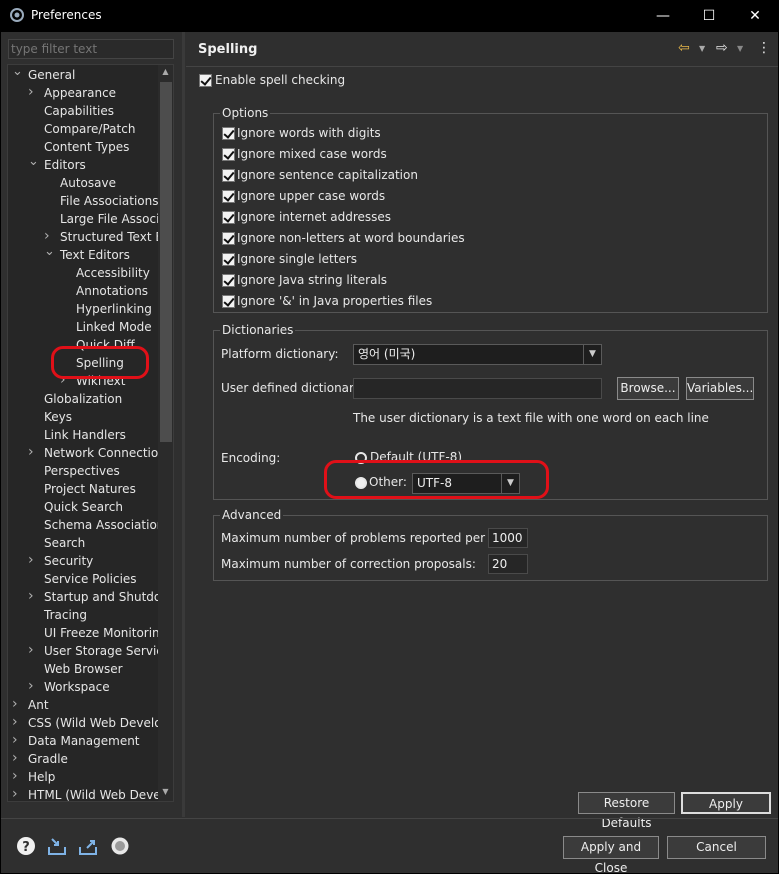 This screenshot has height=874, width=779. What do you see at coordinates (722, 48) in the screenshot?
I see `forward-arrow-icon: ⇨` at bounding box center [722, 48].